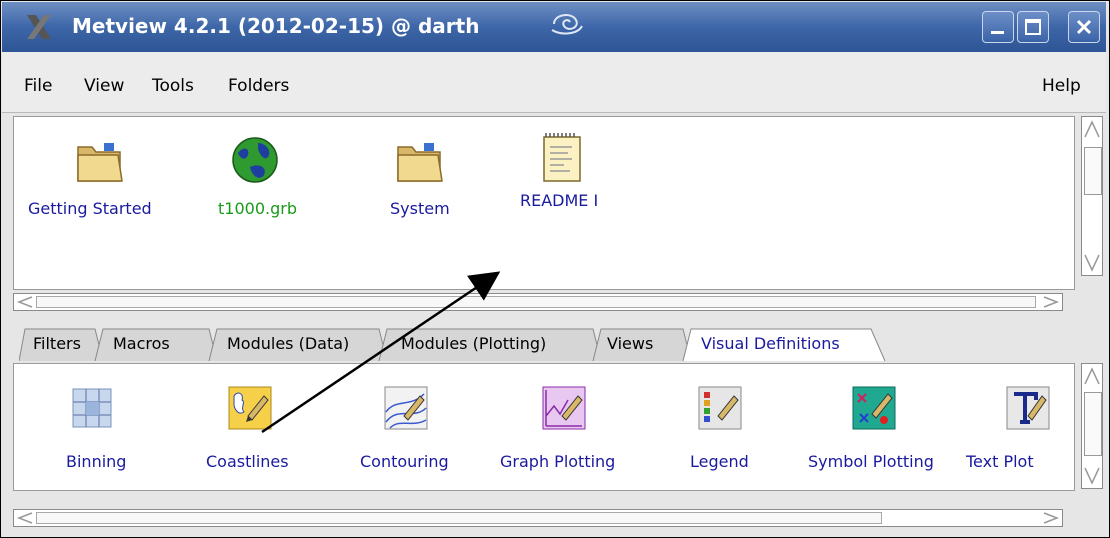  What do you see at coordinates (255, 160) in the screenshot?
I see `globe-icon` at bounding box center [255, 160].